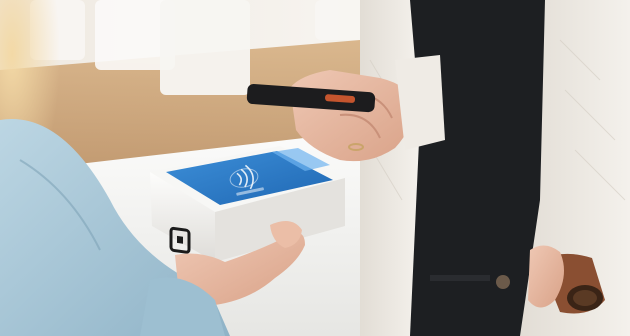  Describe the element at coordinates (460, 278) in the screenshot. I see `dark-band` at that location.